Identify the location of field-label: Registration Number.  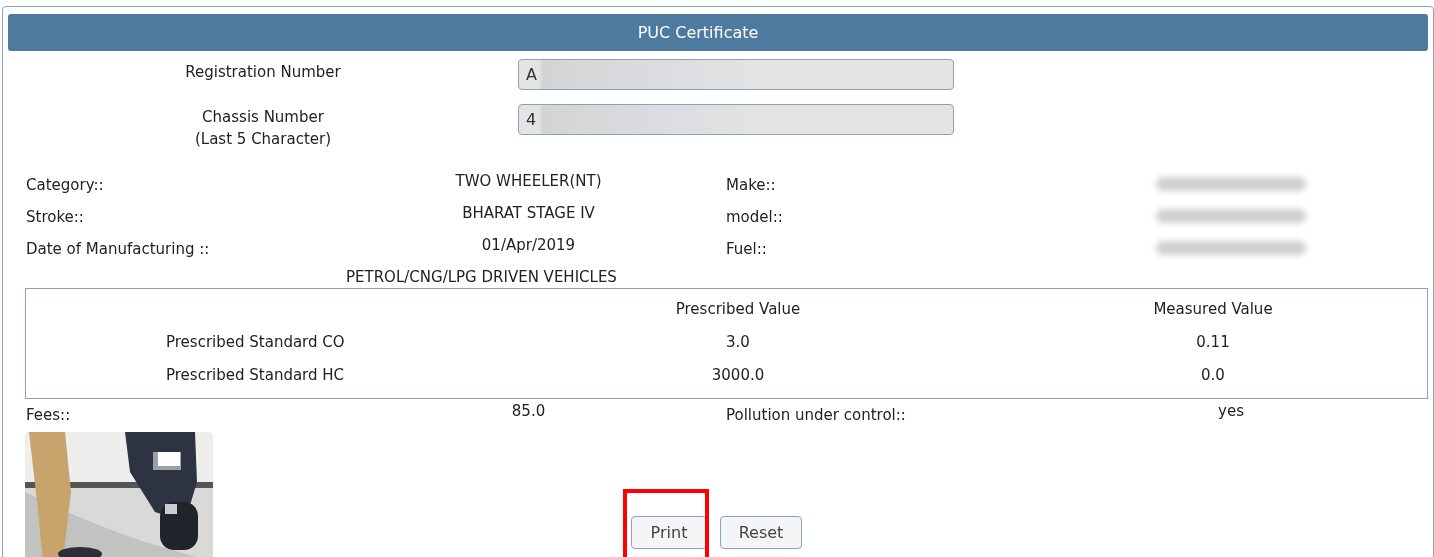
(263, 72).